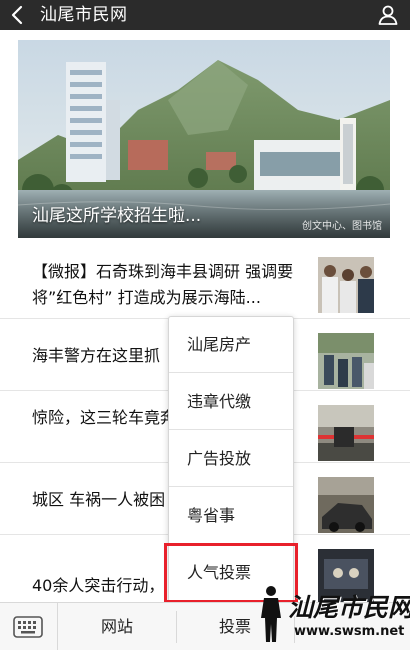  Describe the element at coordinates (205, 15) in the screenshot. I see `top-bar: 汕尾市民网` at that location.